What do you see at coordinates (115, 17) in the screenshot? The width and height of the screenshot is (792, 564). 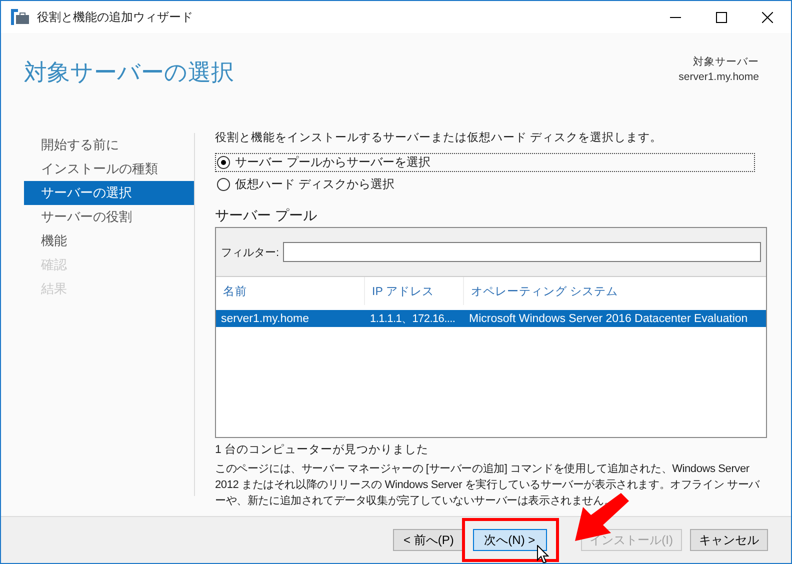 I see `window-title: 役割と機能の追加ウィザード` at bounding box center [115, 17].